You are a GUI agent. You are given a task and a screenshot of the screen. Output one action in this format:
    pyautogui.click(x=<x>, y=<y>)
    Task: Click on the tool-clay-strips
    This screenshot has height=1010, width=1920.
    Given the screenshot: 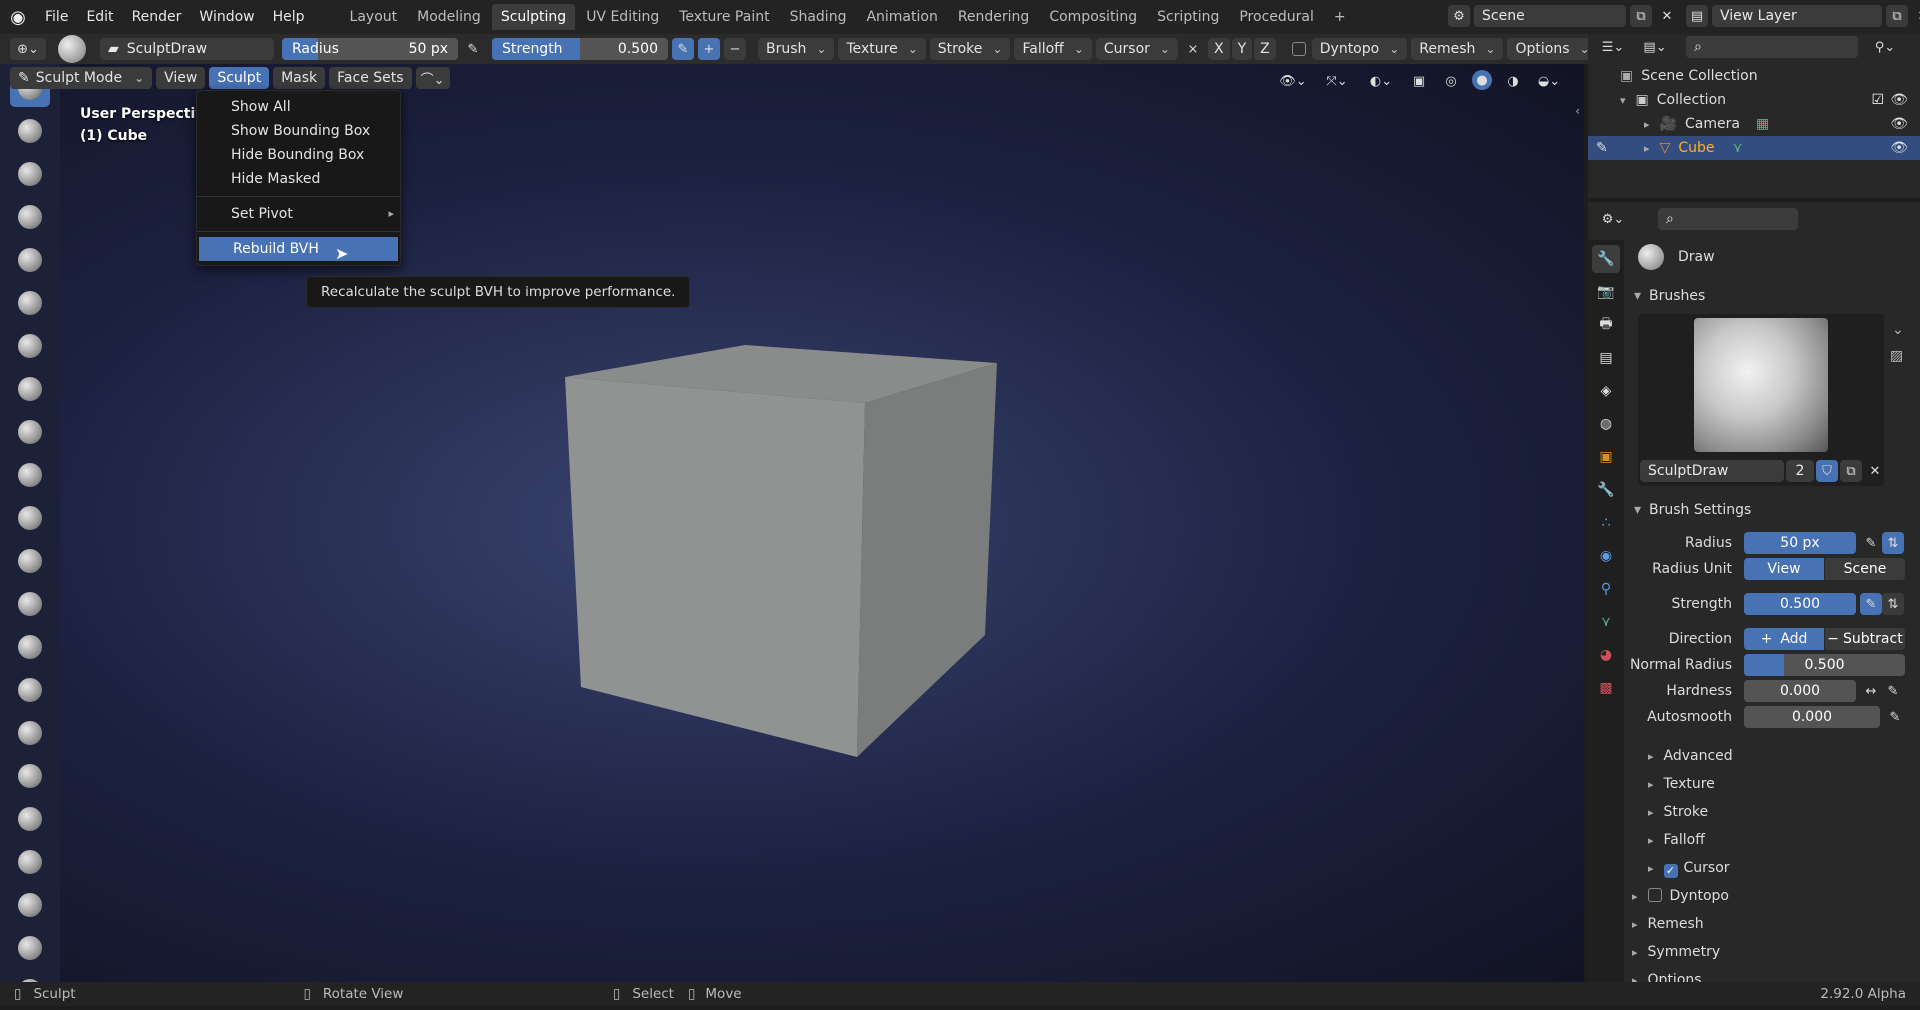 What is the action you would take?
    pyautogui.click(x=30, y=217)
    